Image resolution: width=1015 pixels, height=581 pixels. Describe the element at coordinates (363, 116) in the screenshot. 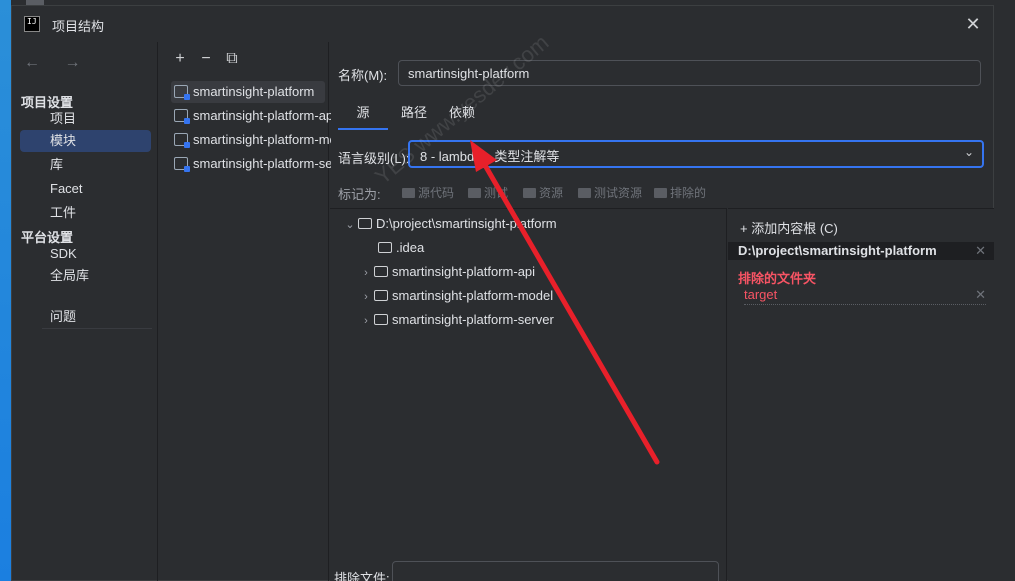

I see `tab-sources: 源` at that location.